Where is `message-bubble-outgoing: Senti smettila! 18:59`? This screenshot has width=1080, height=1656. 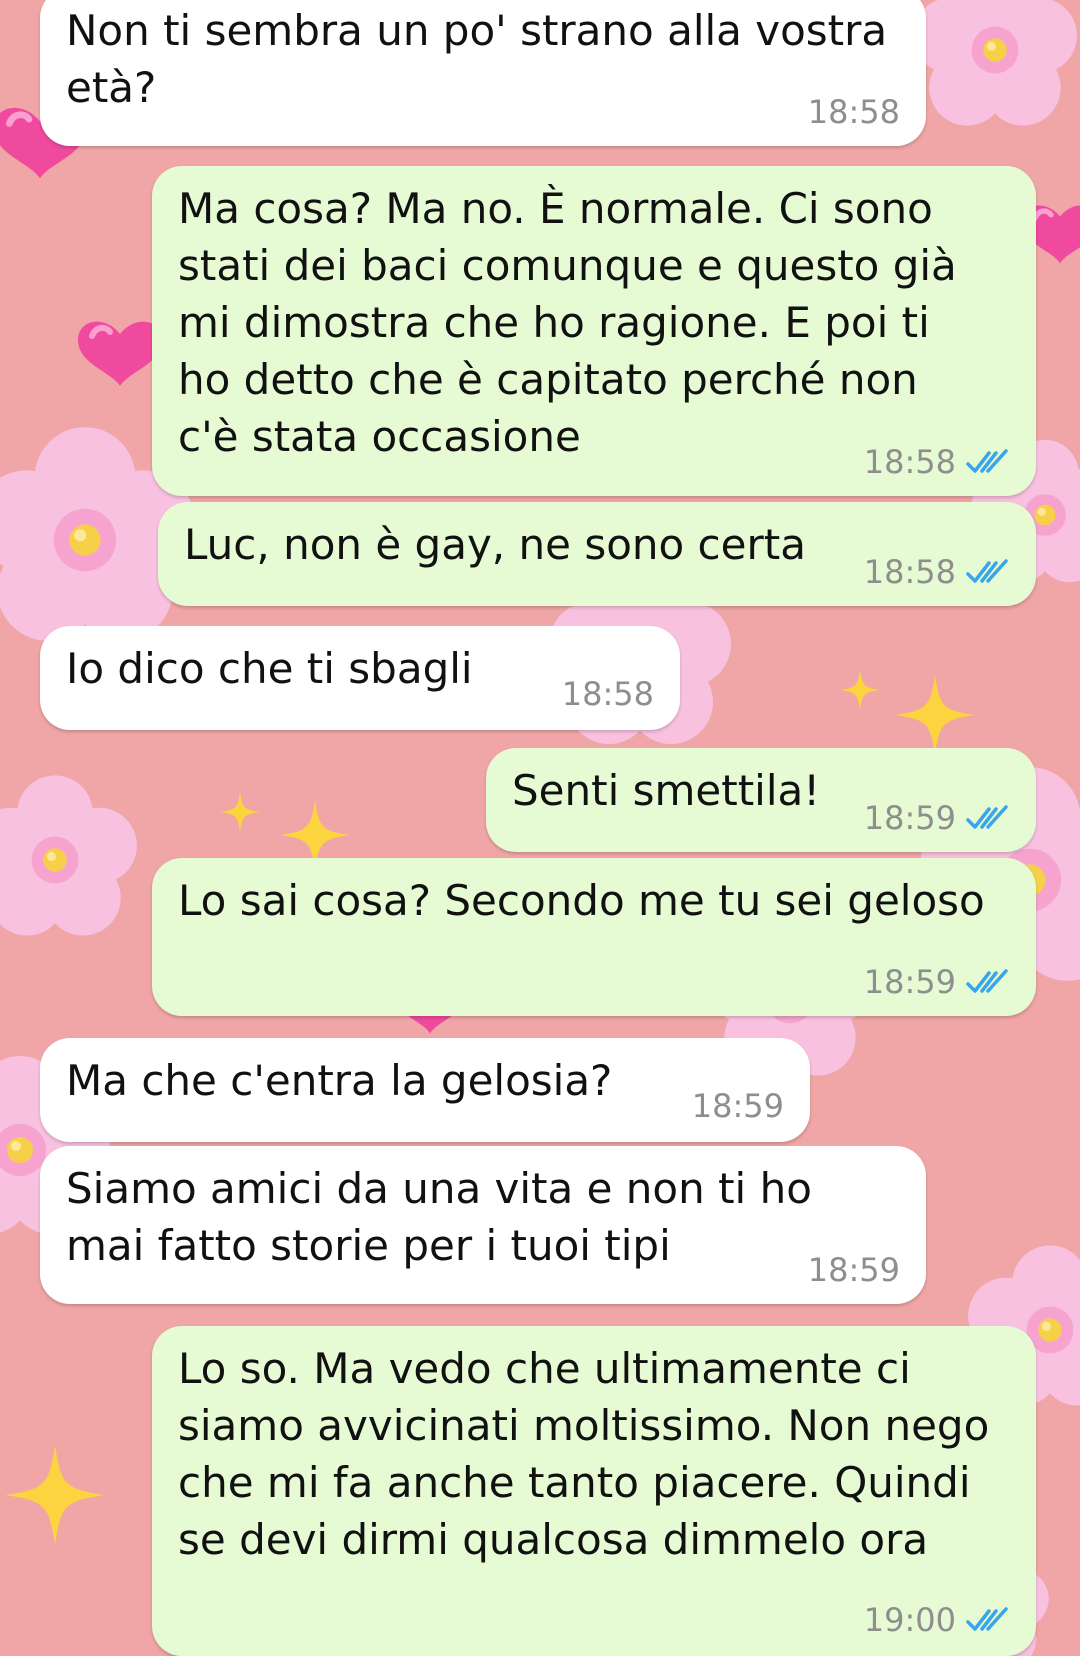 message-bubble-outgoing: Senti smettila! 18:59 is located at coordinates (761, 800).